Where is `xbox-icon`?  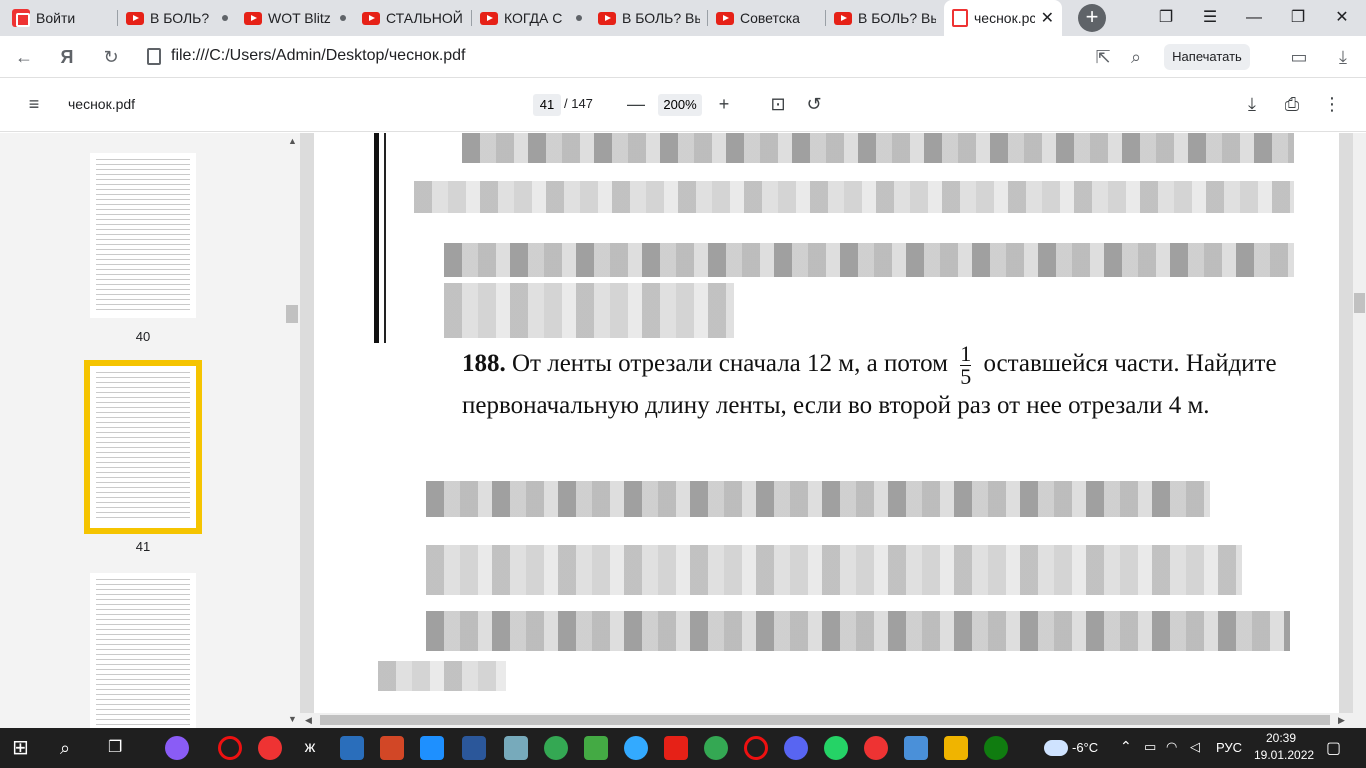
xbox-icon is located at coordinates (996, 748).